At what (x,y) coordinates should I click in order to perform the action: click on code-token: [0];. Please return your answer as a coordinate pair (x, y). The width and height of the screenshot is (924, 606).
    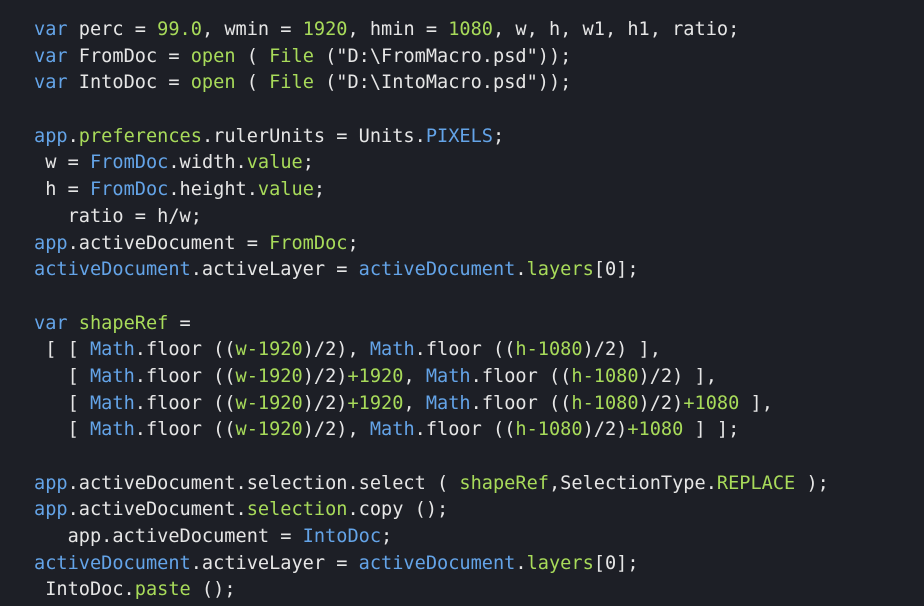
    Looking at the image, I should click on (616, 563).